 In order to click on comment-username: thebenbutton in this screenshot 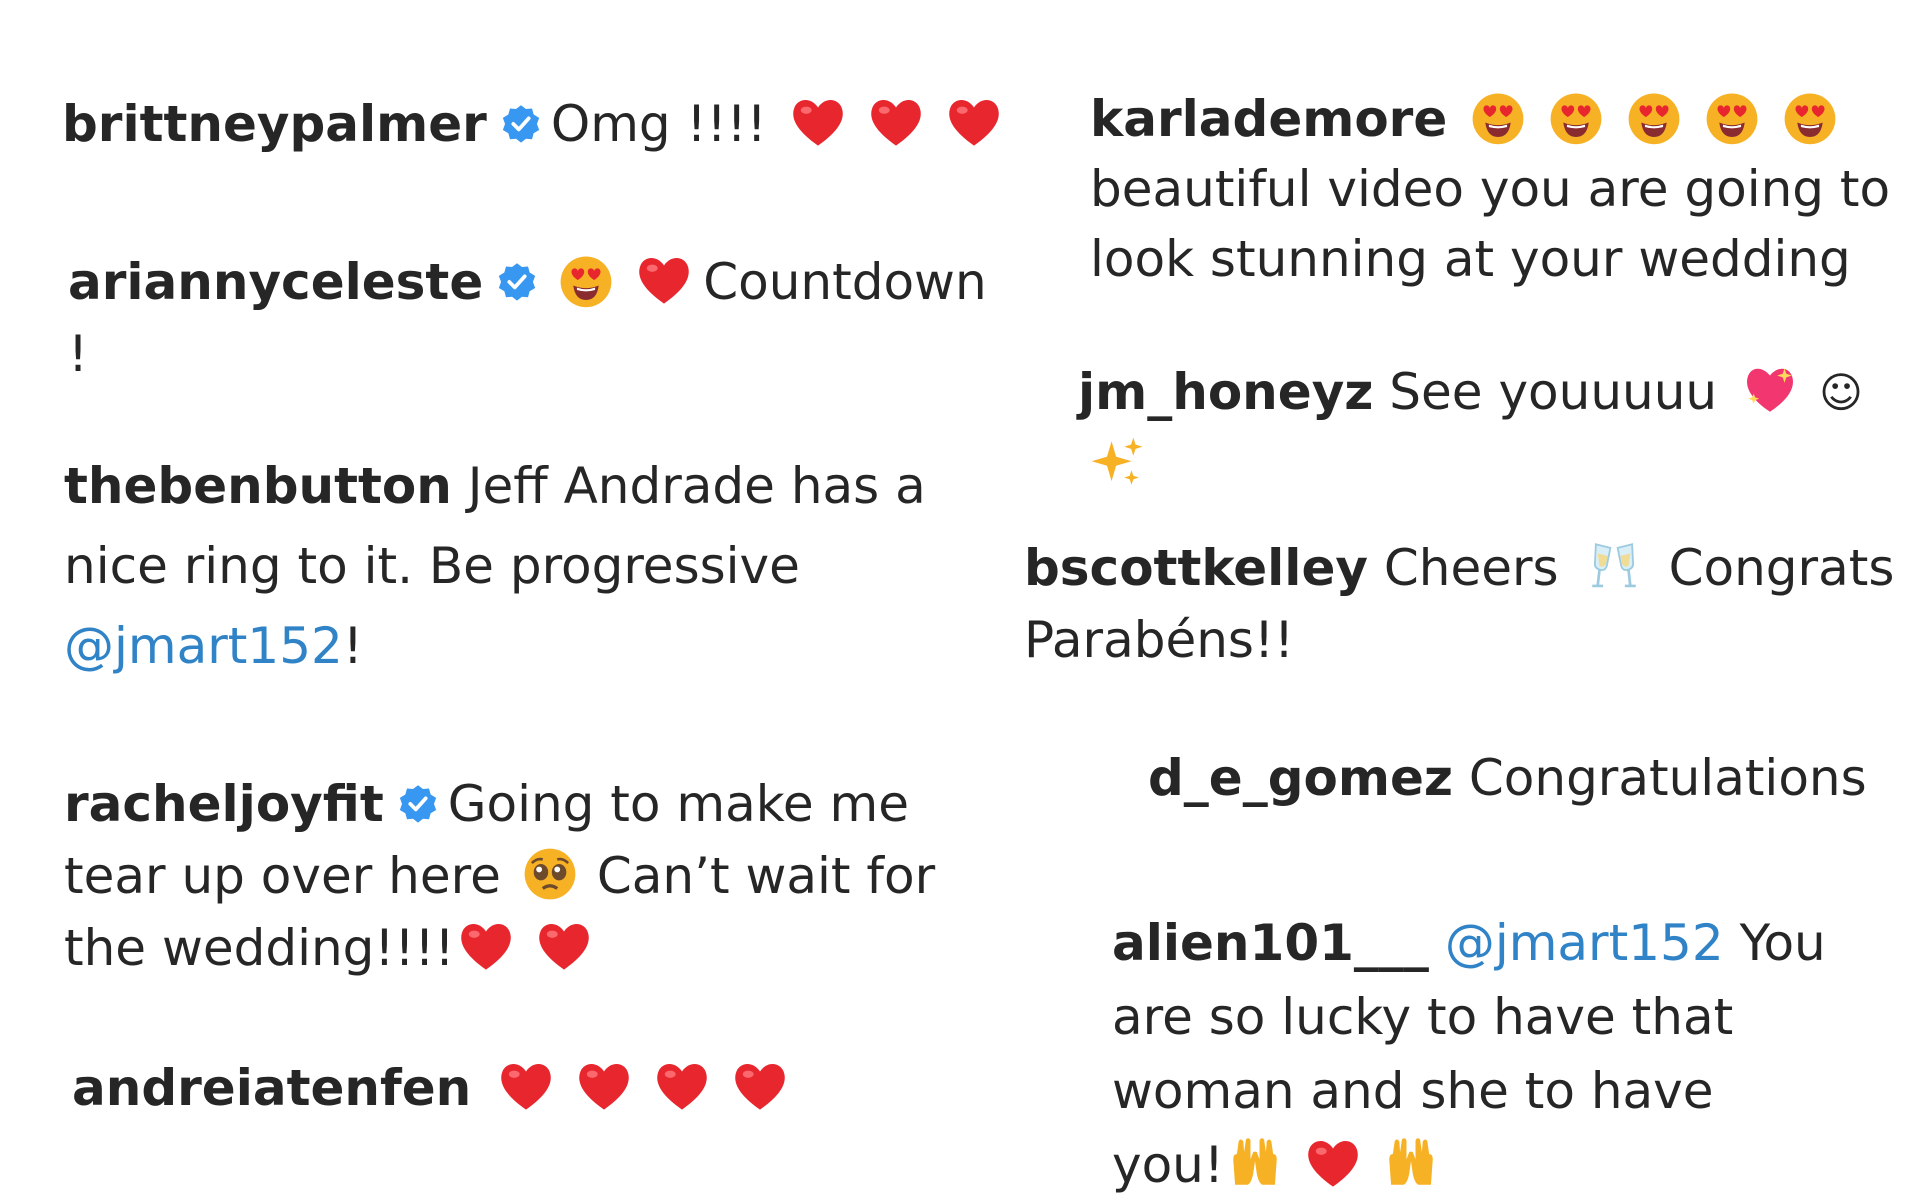, I will do `click(258, 486)`.